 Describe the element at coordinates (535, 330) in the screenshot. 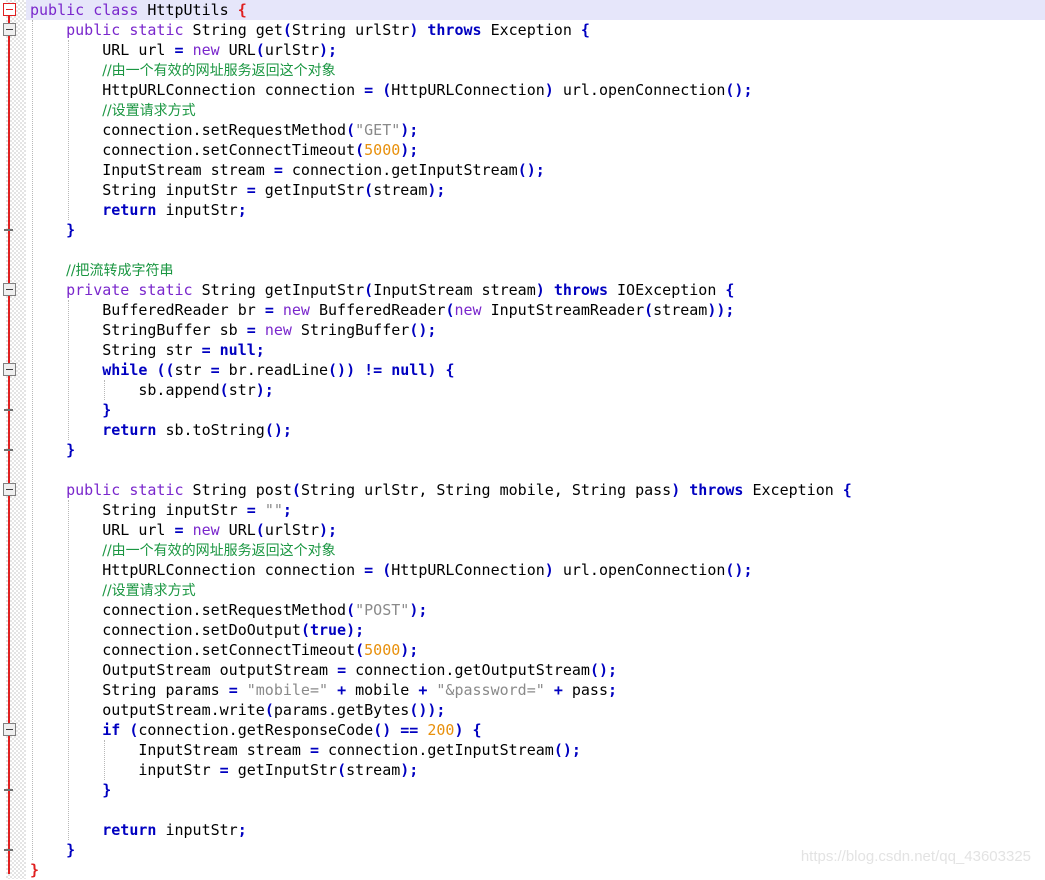

I see `code-line: StringBuffer sb = new StringBuffer();` at that location.